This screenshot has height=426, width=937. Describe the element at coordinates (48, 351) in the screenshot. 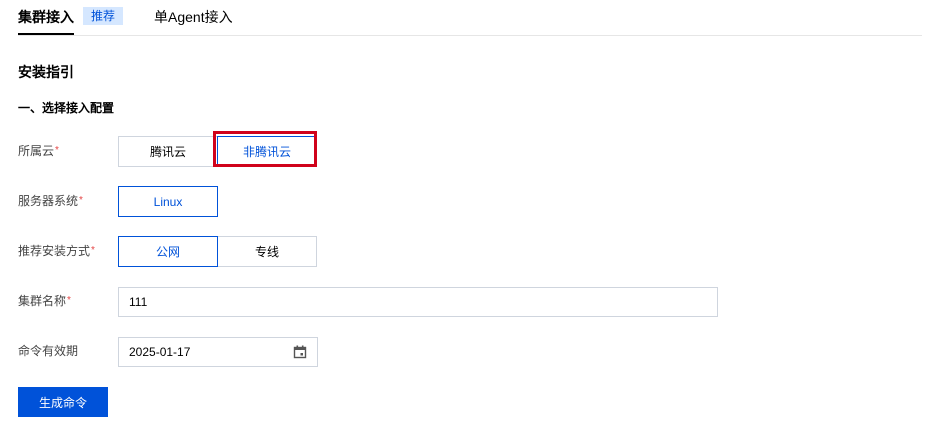

I see `expiry-label: 命令有效期` at that location.